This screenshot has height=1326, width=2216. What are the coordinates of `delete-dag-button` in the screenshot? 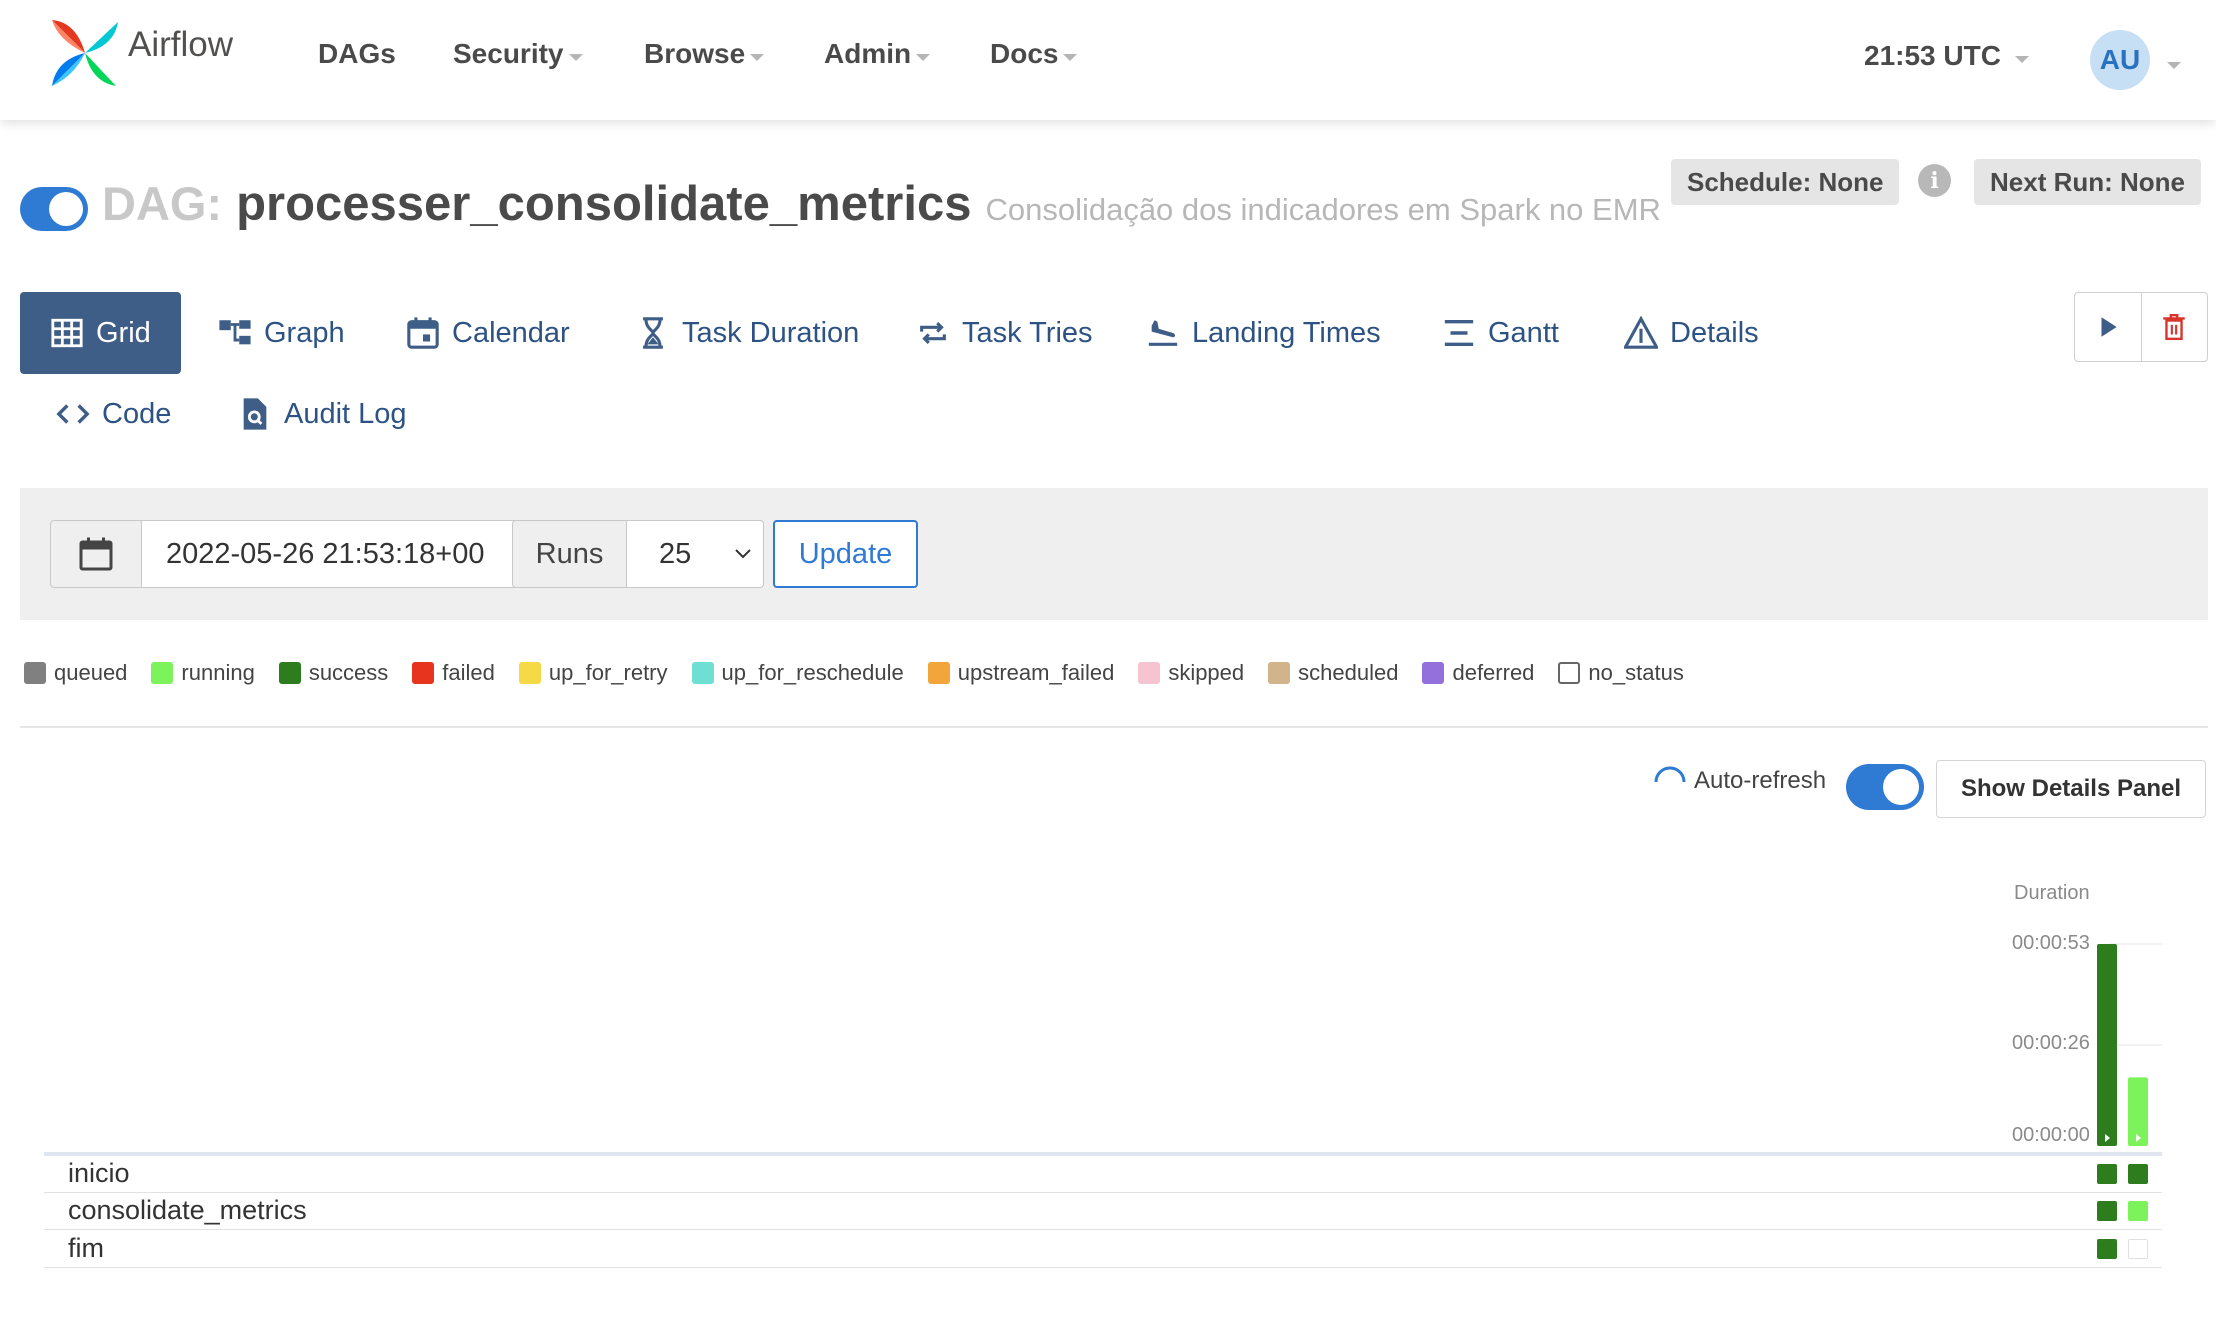 It's located at (2175, 327).